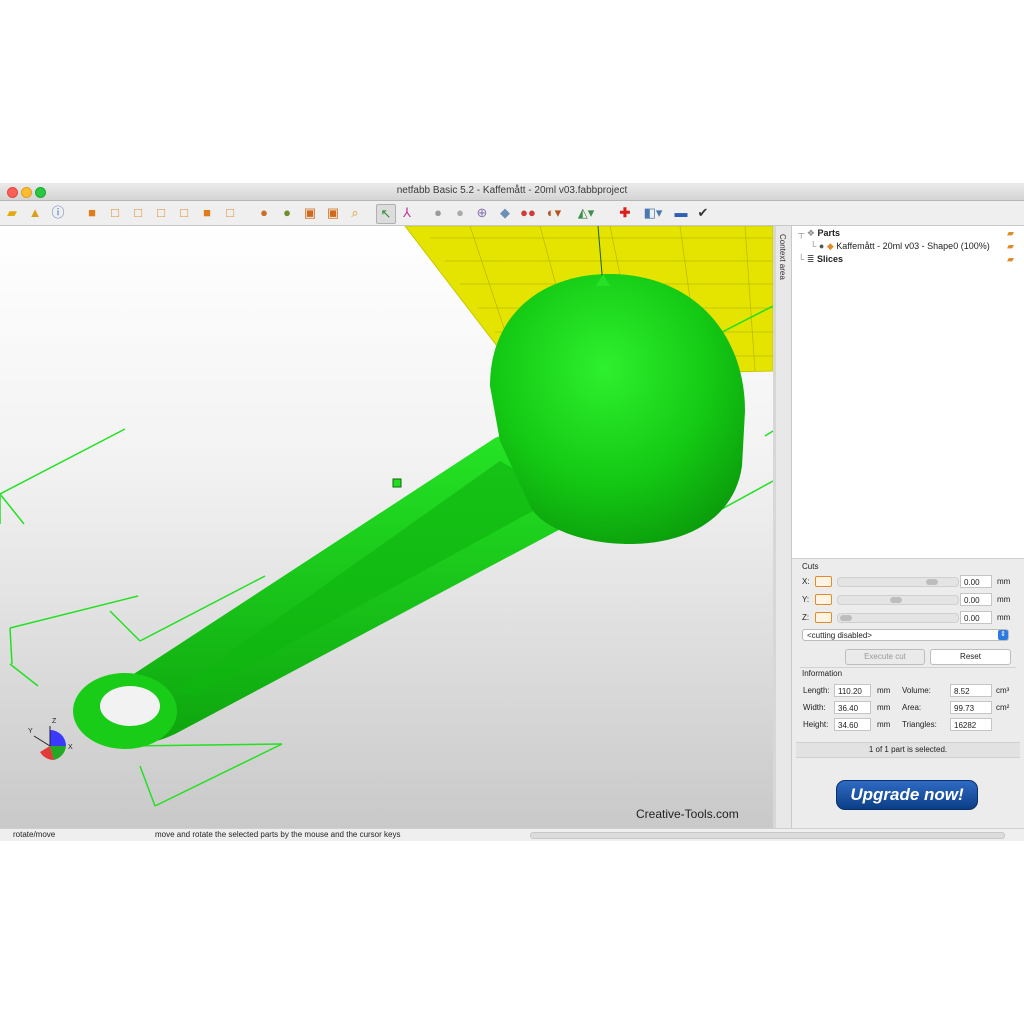 The image size is (1024, 1024). Describe the element at coordinates (397, 483) in the screenshot. I see `selection-handle` at that location.